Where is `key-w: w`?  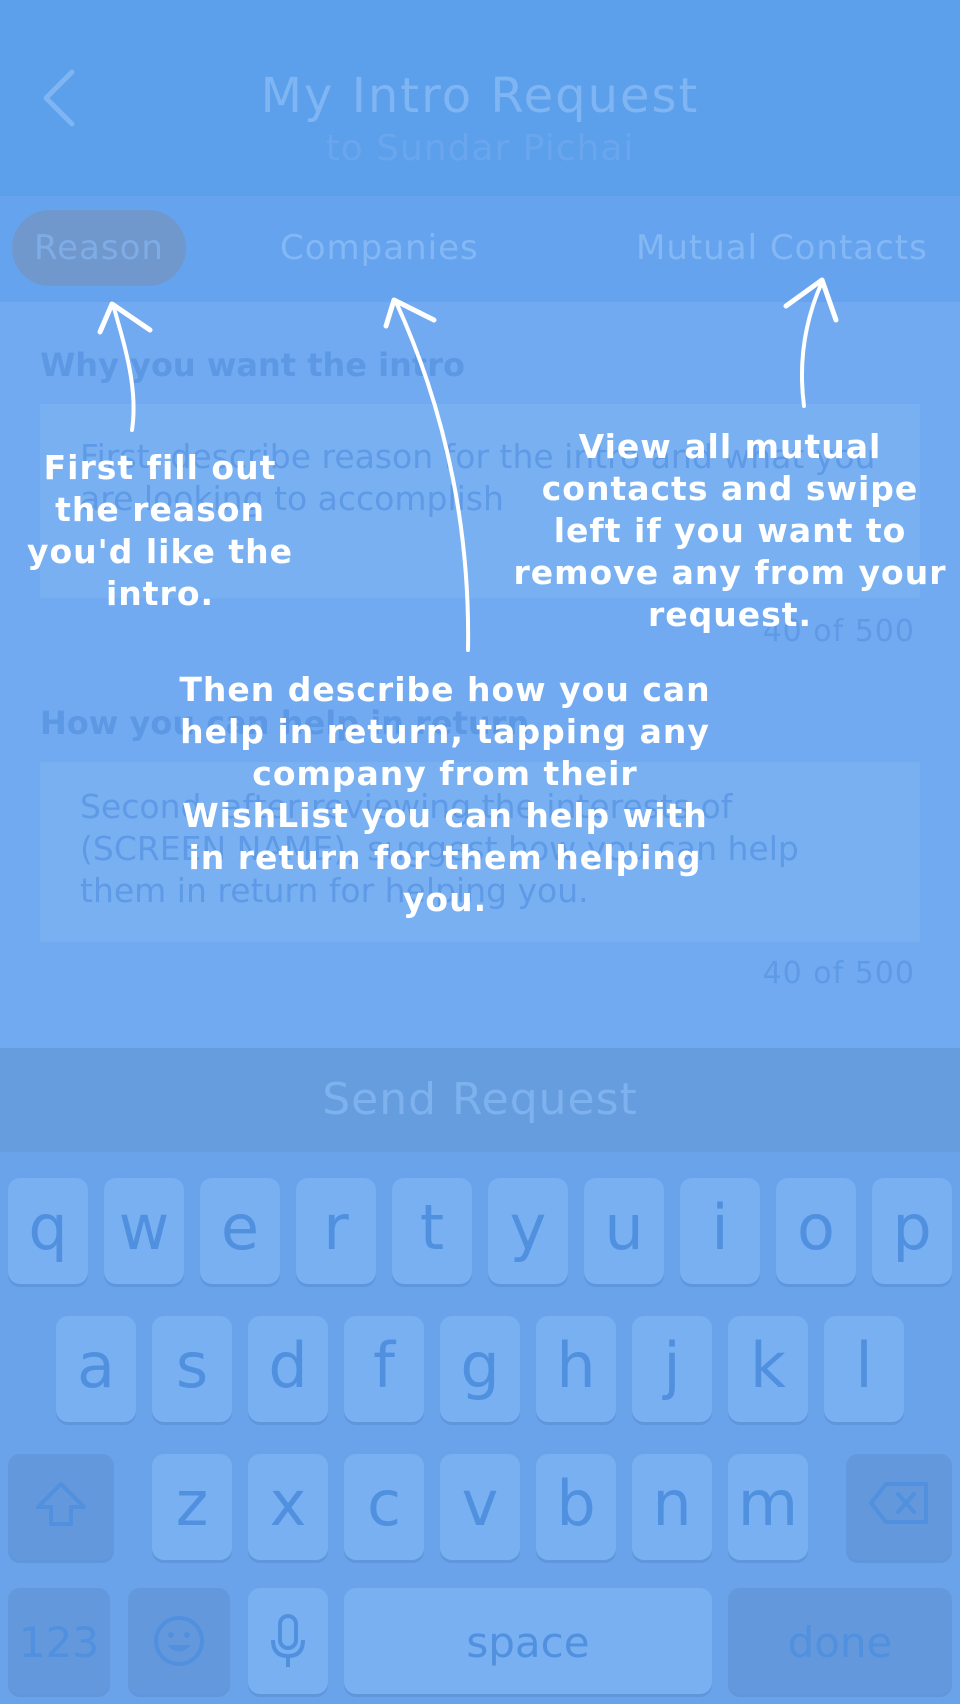
key-w: w is located at coordinates (144, 1231).